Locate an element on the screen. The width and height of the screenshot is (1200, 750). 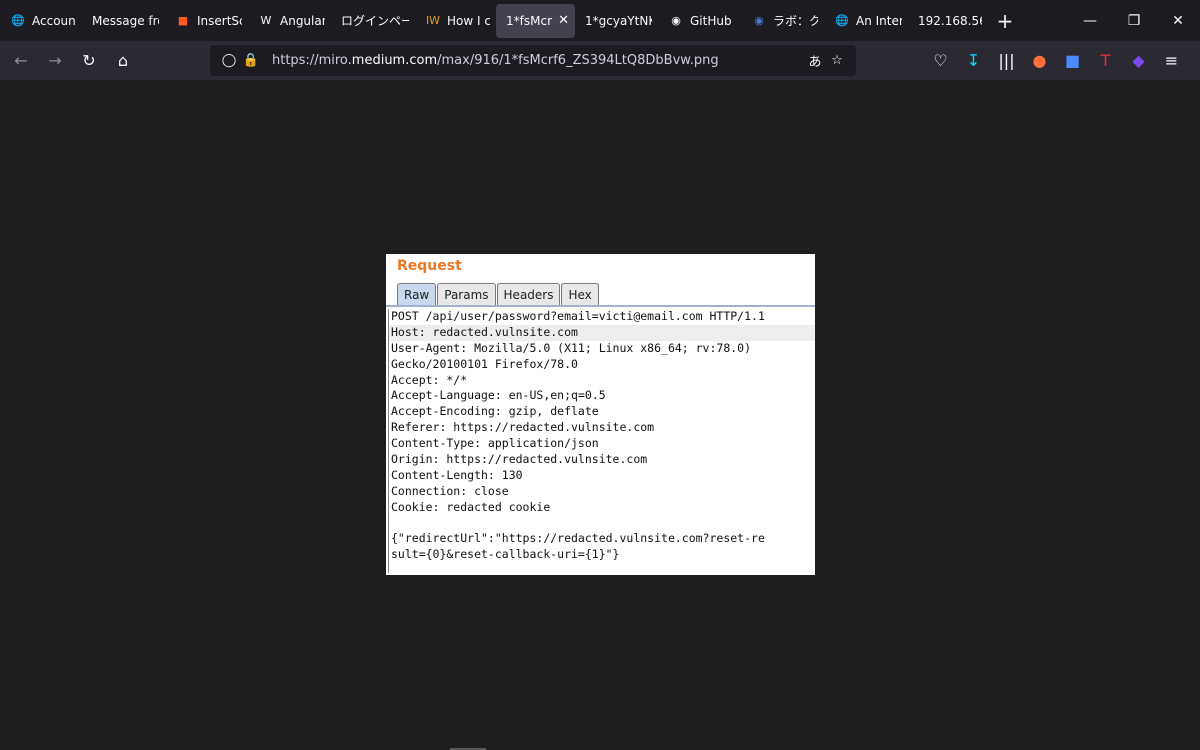
browser-tab-label: ラボ：クロ is located at coordinates (795, 21).